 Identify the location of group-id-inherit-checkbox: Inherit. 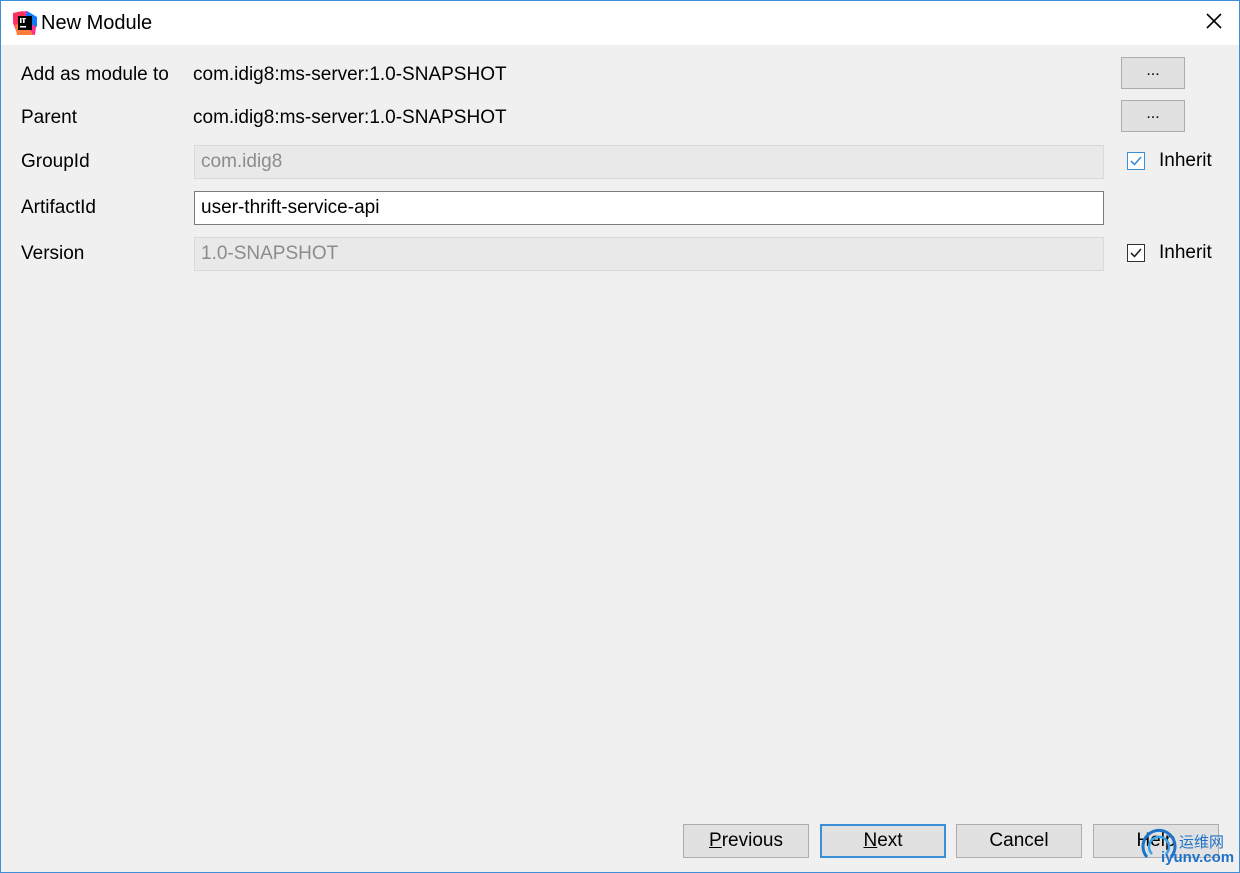
(1169, 161).